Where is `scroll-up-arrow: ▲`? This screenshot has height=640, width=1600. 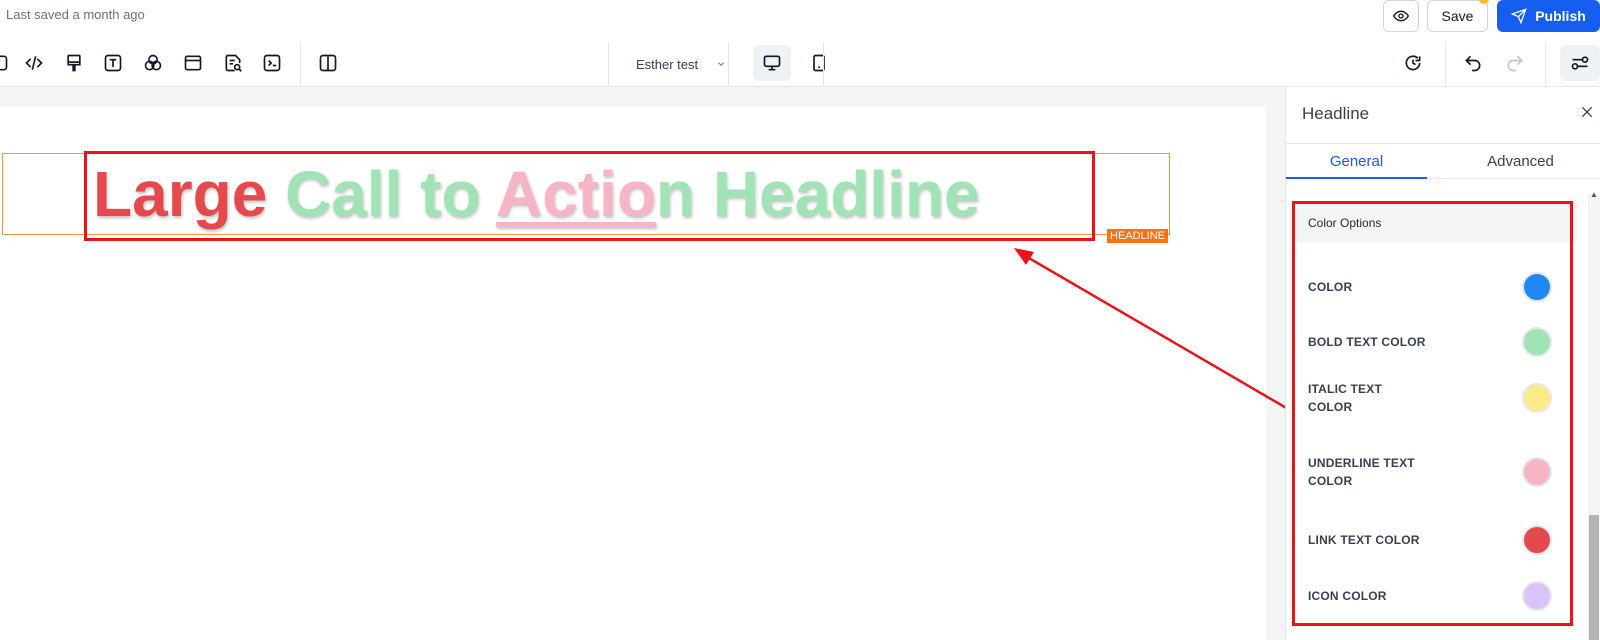
scroll-up-arrow: ▲ is located at coordinates (1594, 194).